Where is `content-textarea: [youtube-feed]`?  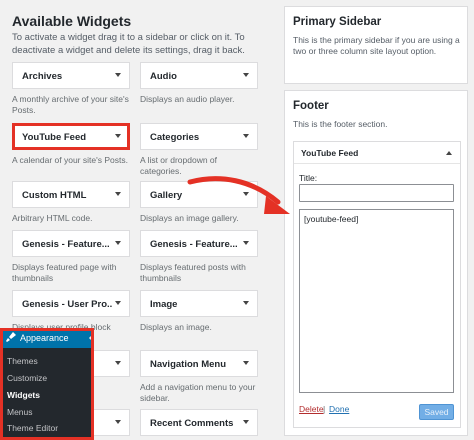
content-textarea: [youtube-feed] is located at coordinates (376, 301).